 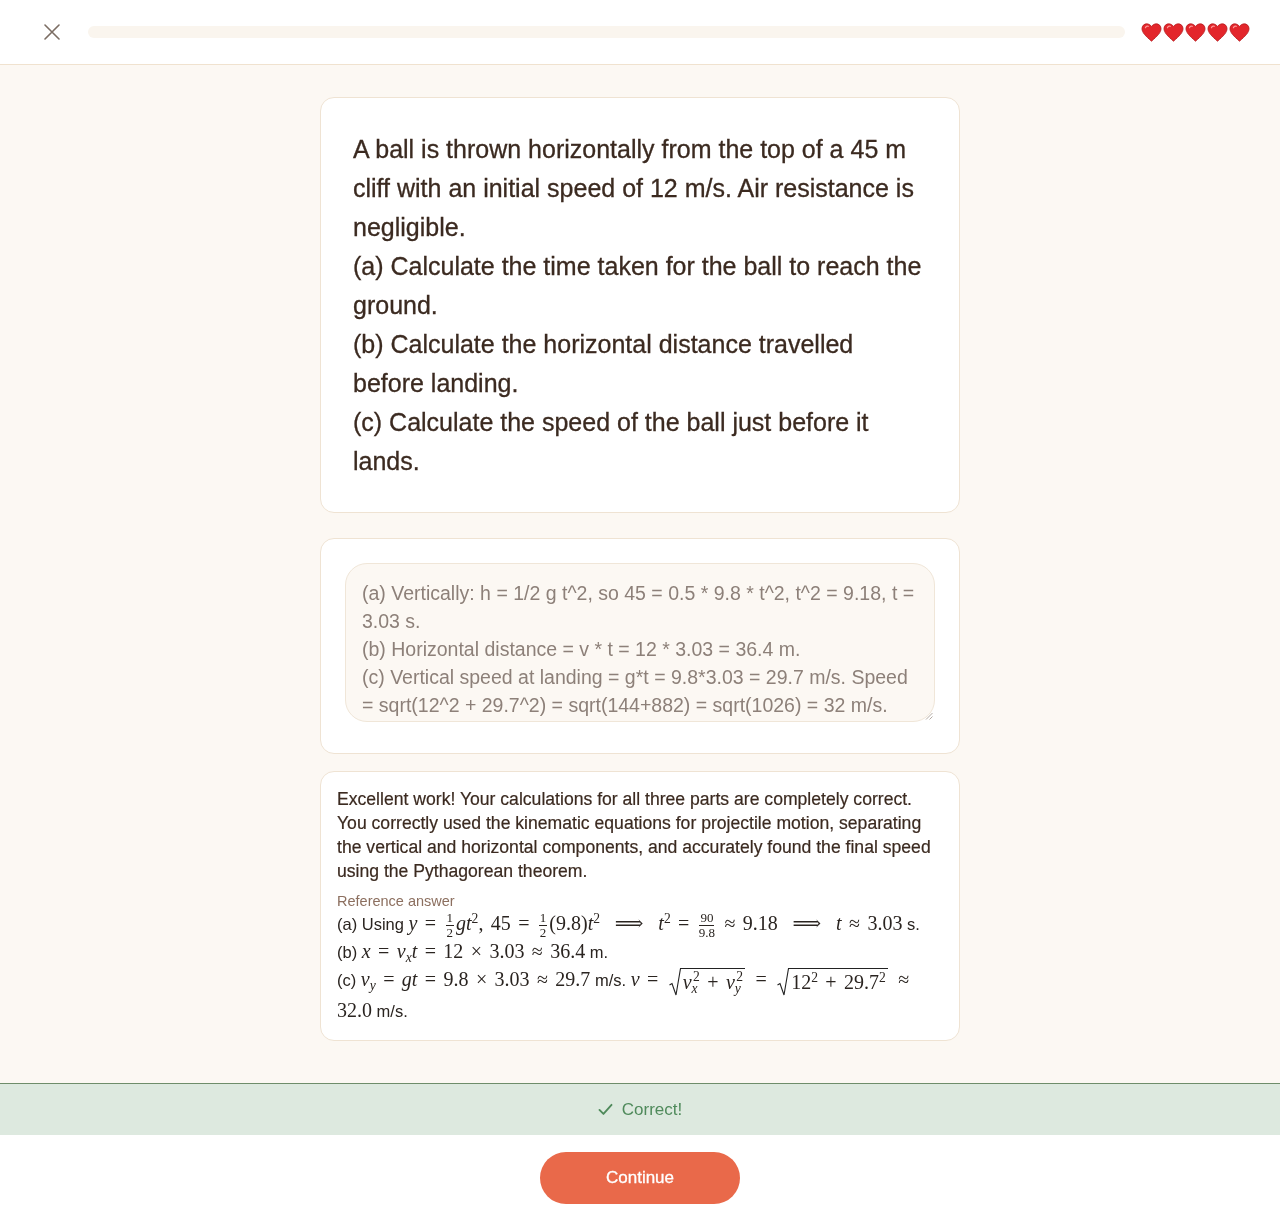 What do you see at coordinates (913, 924) in the screenshot?
I see `reference-text: s.` at bounding box center [913, 924].